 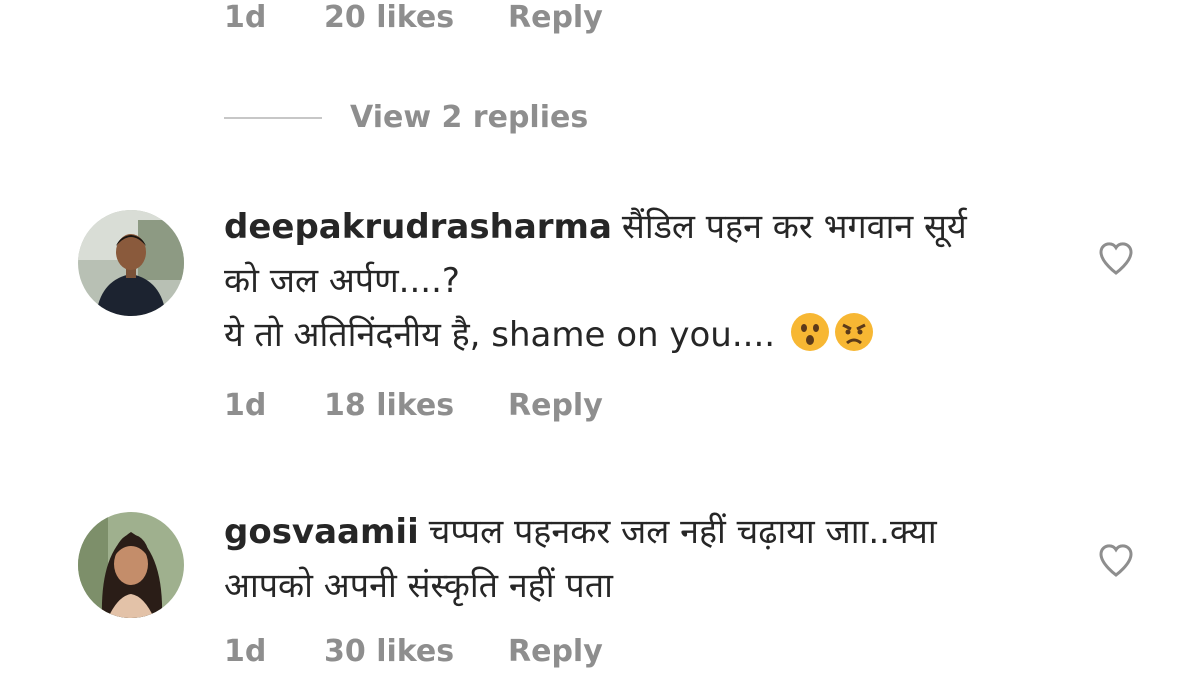 I want to click on comment-likes: 18 likes, so click(x=416, y=405).